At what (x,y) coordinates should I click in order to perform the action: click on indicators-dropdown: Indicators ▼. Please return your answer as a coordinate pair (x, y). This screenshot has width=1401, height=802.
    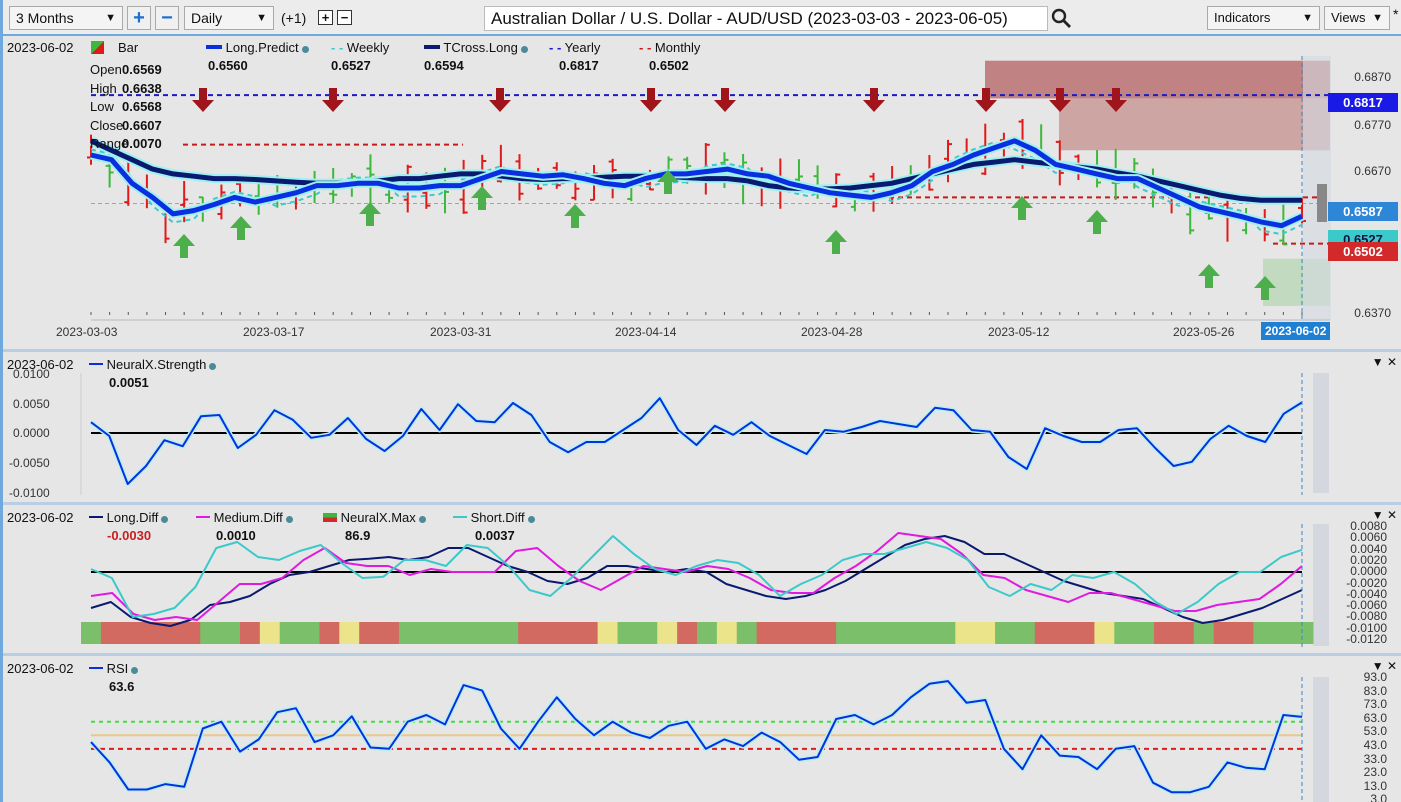
    Looking at the image, I should click on (1263, 18).